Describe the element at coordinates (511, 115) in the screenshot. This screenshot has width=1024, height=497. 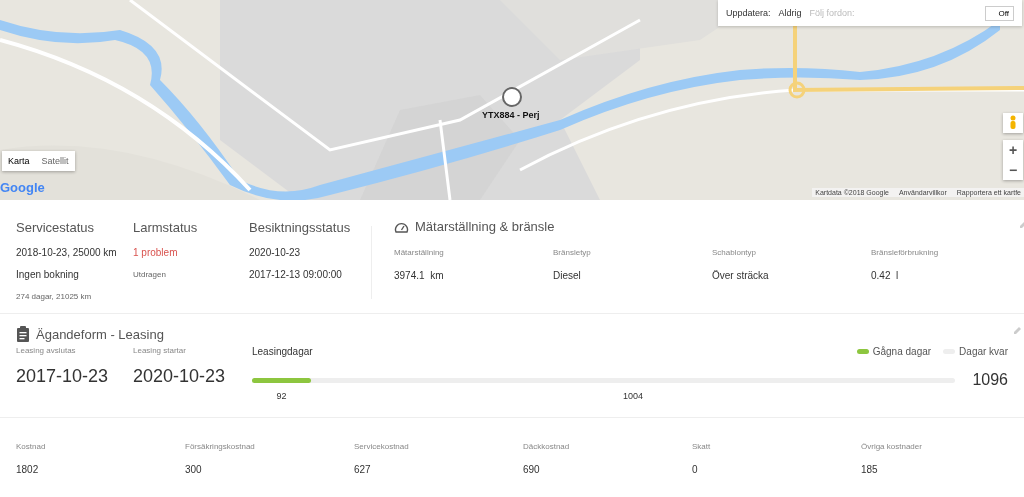
I see `vehicle-label: YTX884 - Perj` at that location.